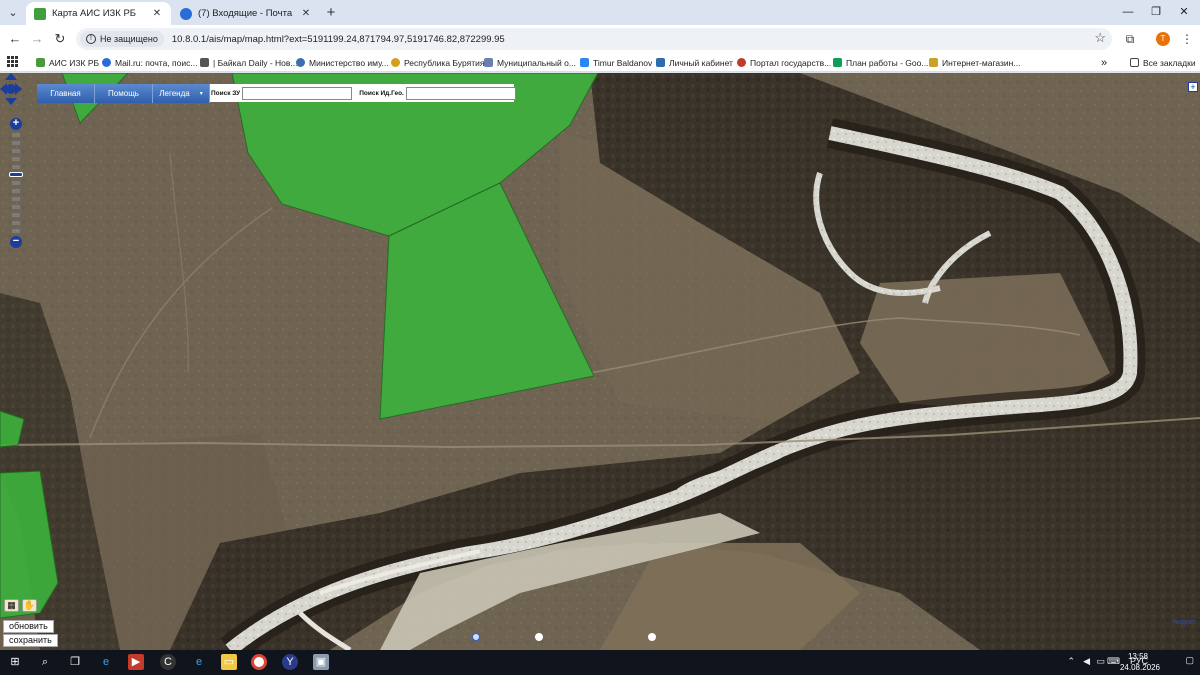 The width and height of the screenshot is (1200, 675). Describe the element at coordinates (129, 39) in the screenshot. I see `security-label: Не защищено` at that location.